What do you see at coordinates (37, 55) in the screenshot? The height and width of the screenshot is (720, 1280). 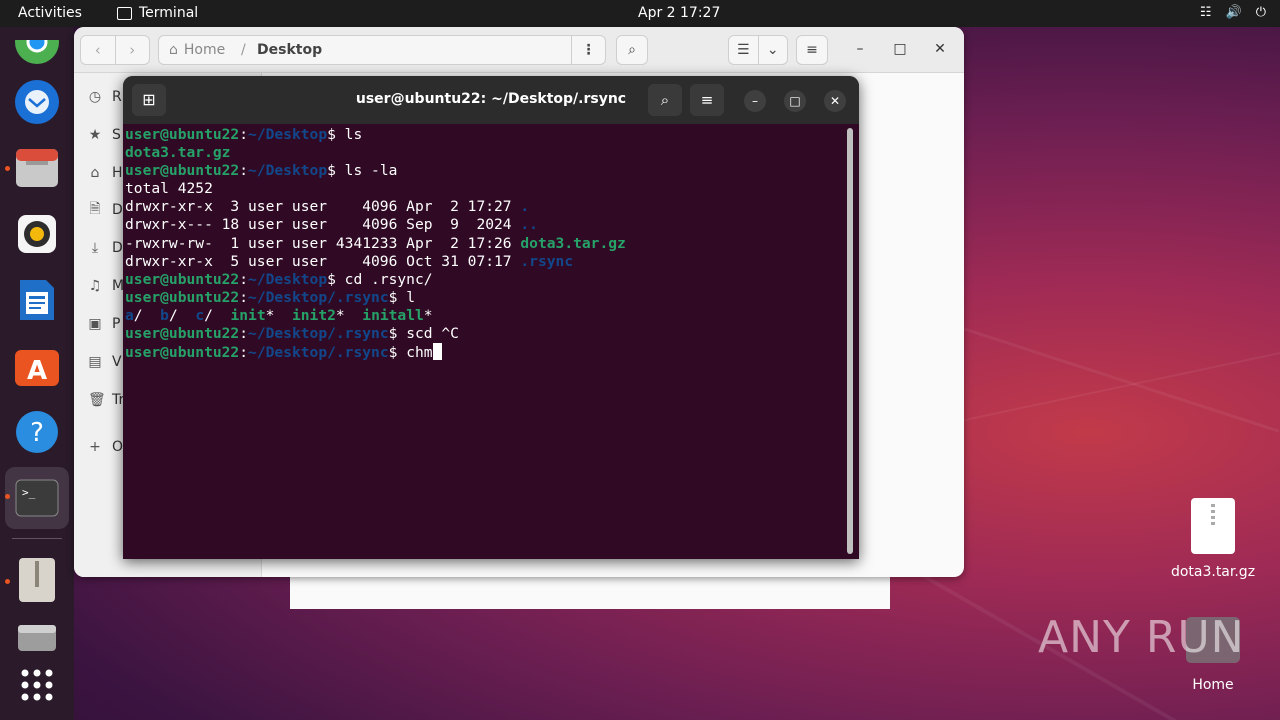 I see `chrome-icon` at bounding box center [37, 55].